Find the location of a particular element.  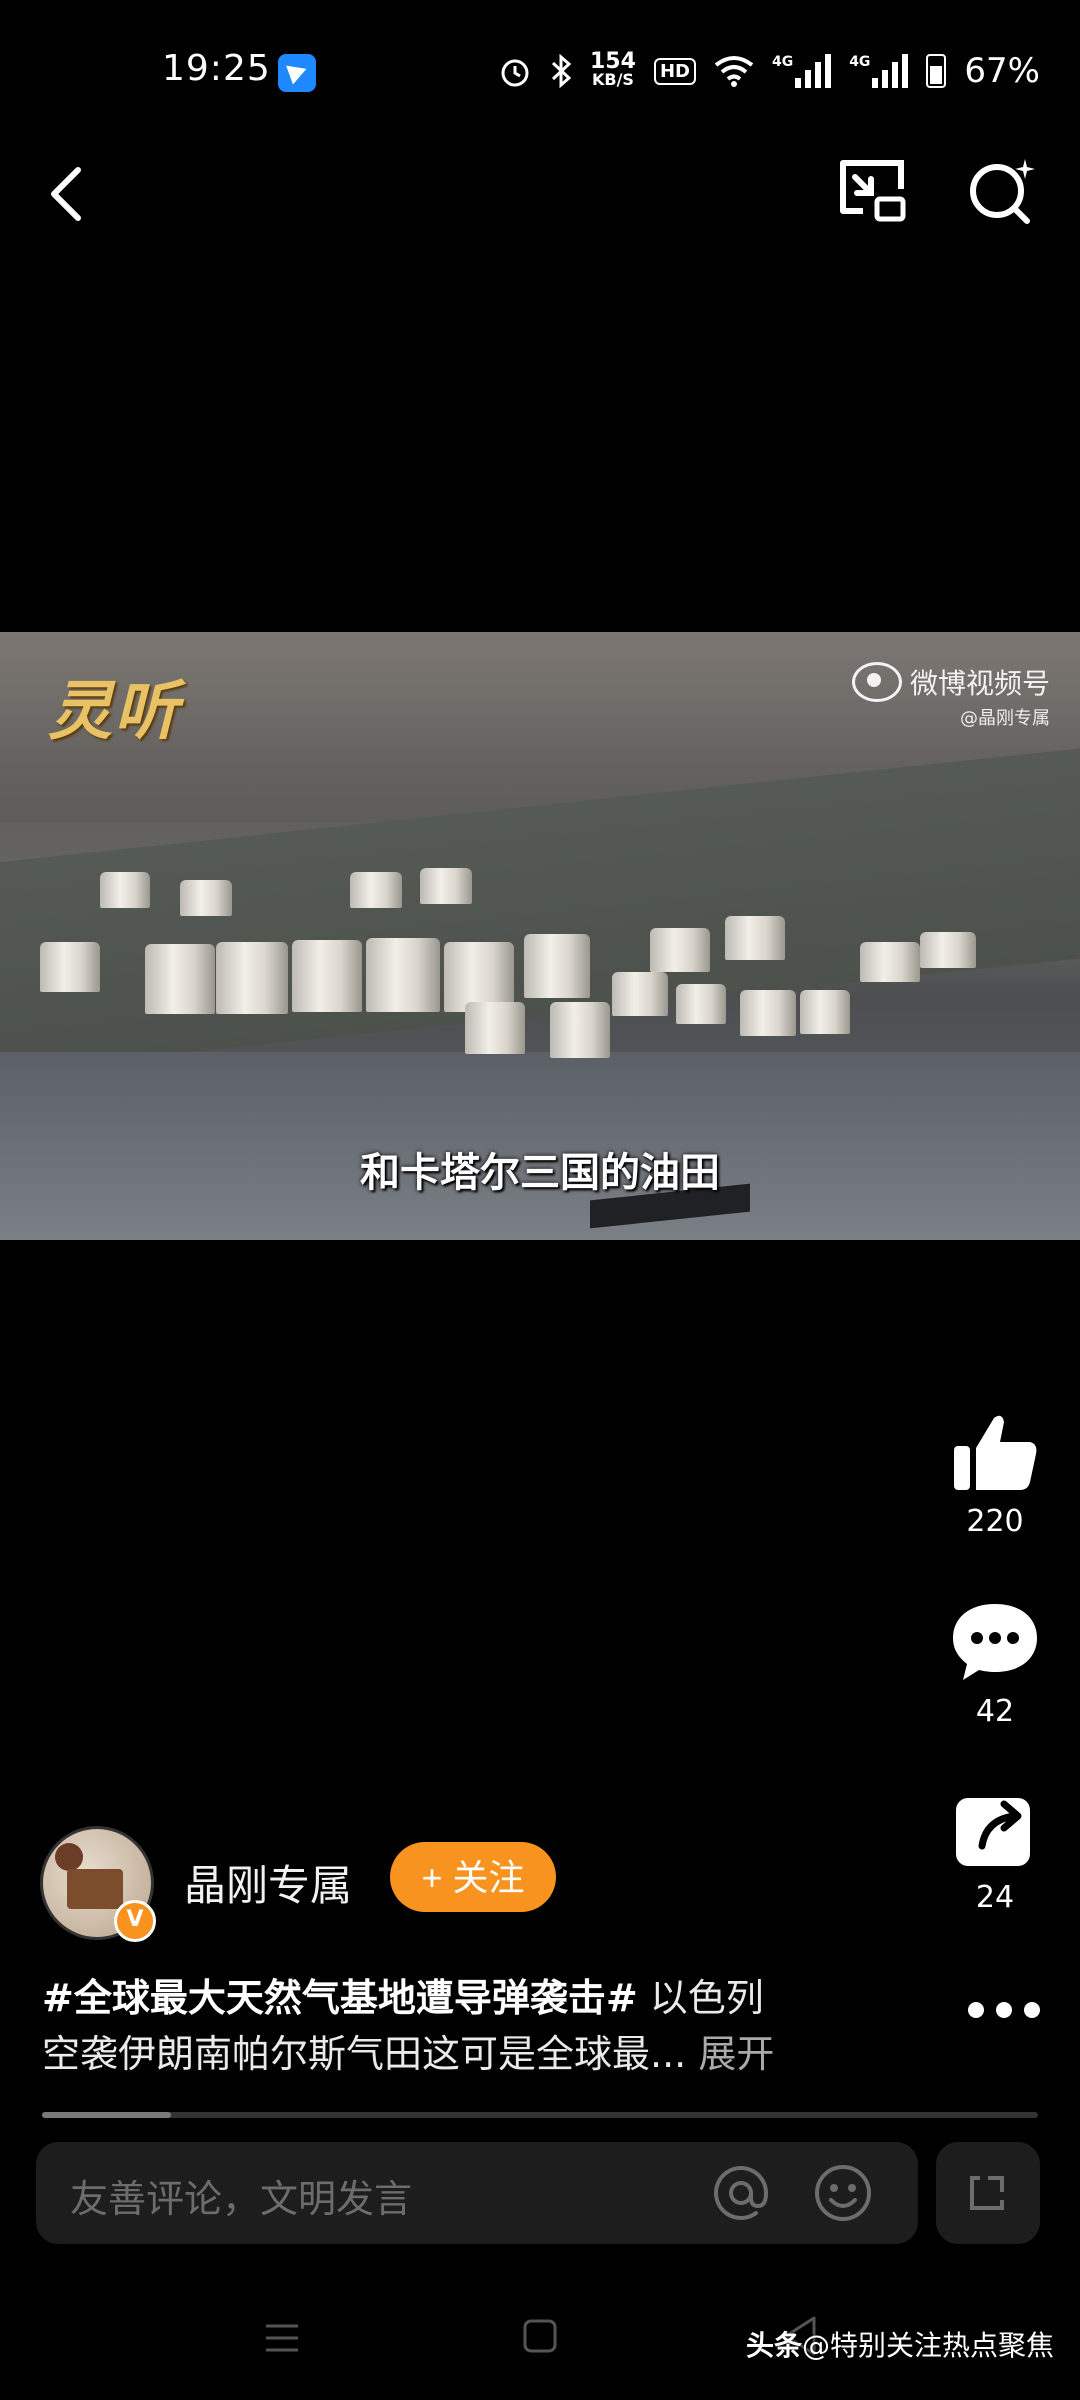

recent-apps-icon is located at coordinates (282, 2338).